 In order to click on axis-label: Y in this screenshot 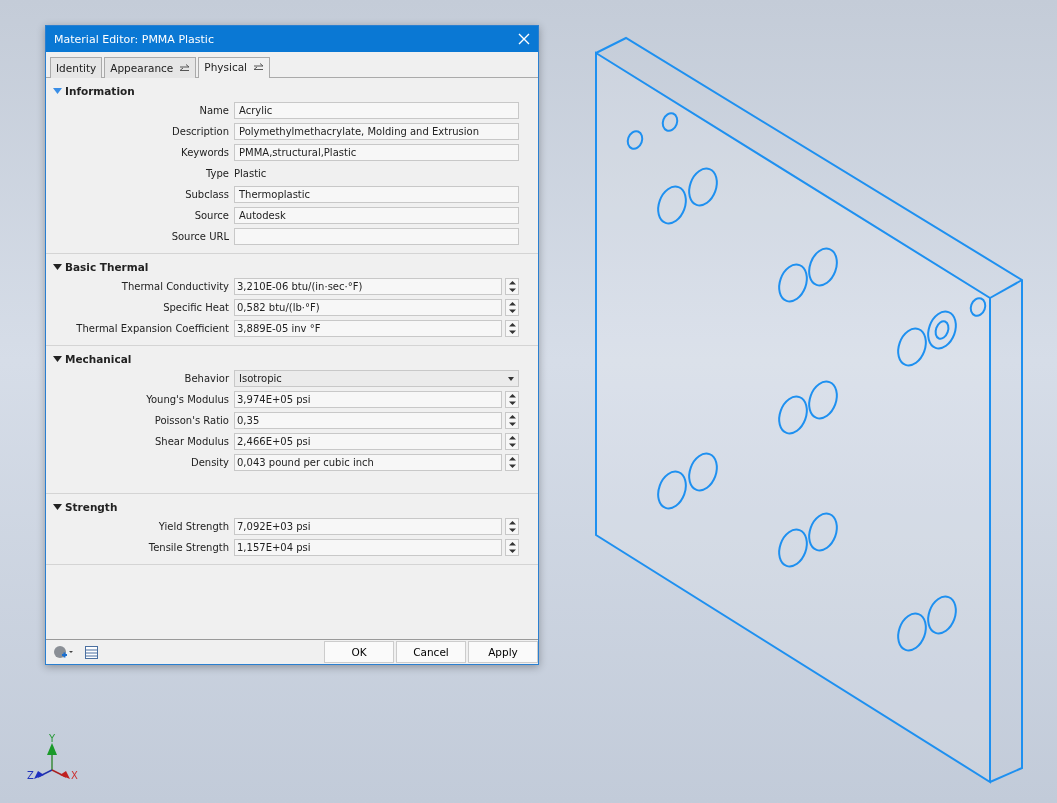, I will do `click(52, 738)`.